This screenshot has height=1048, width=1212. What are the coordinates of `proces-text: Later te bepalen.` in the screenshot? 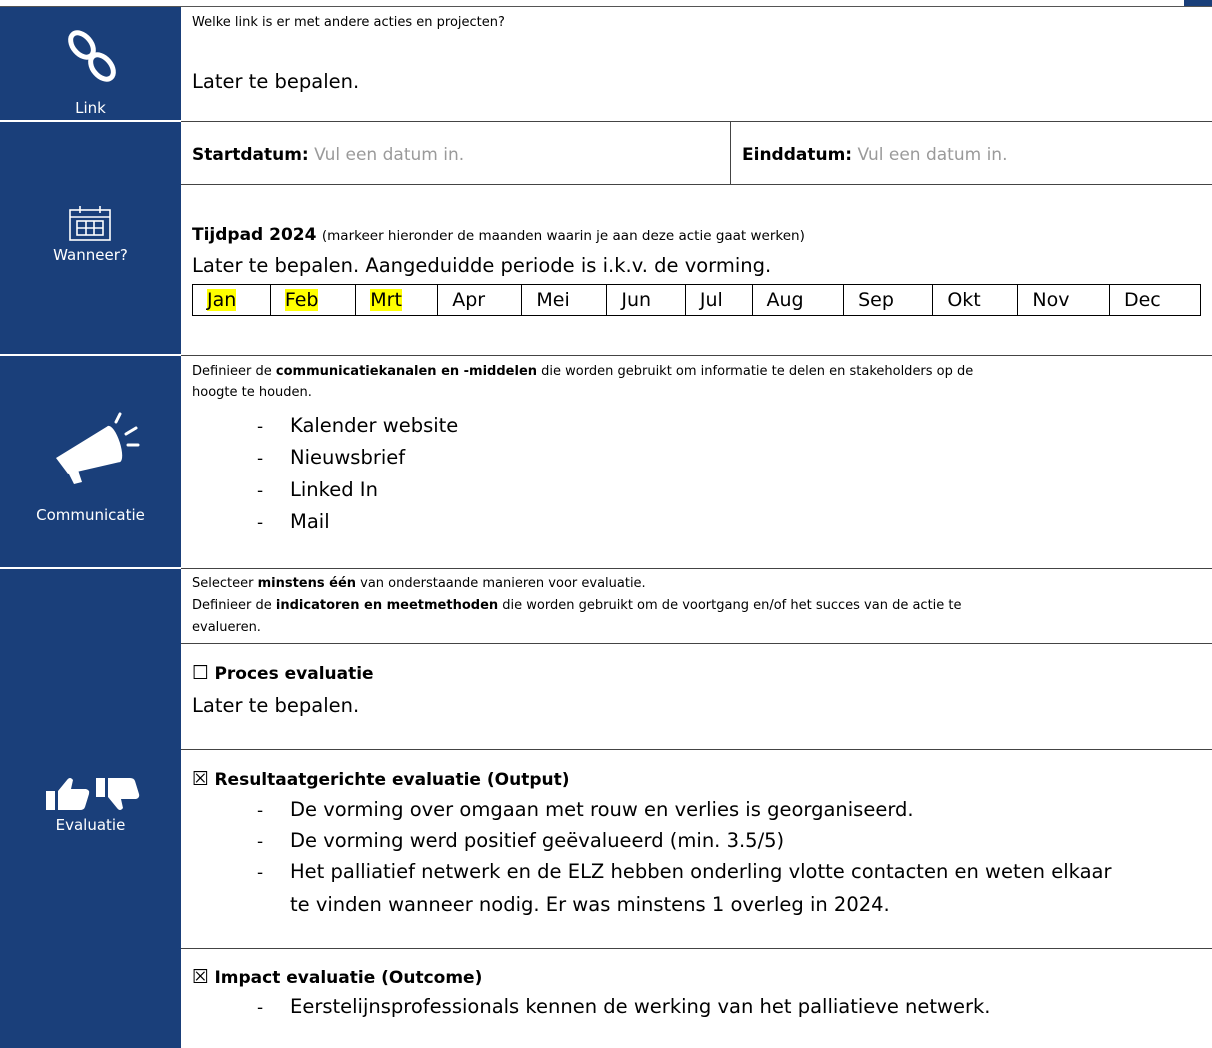 It's located at (275, 705).